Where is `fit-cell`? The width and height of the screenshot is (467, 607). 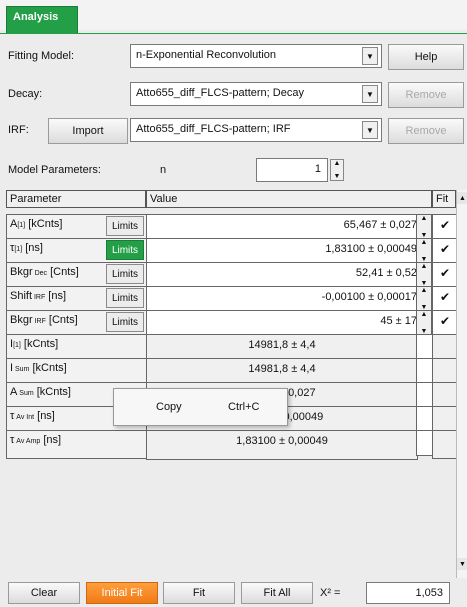
fit-cell is located at coordinates (445, 444).